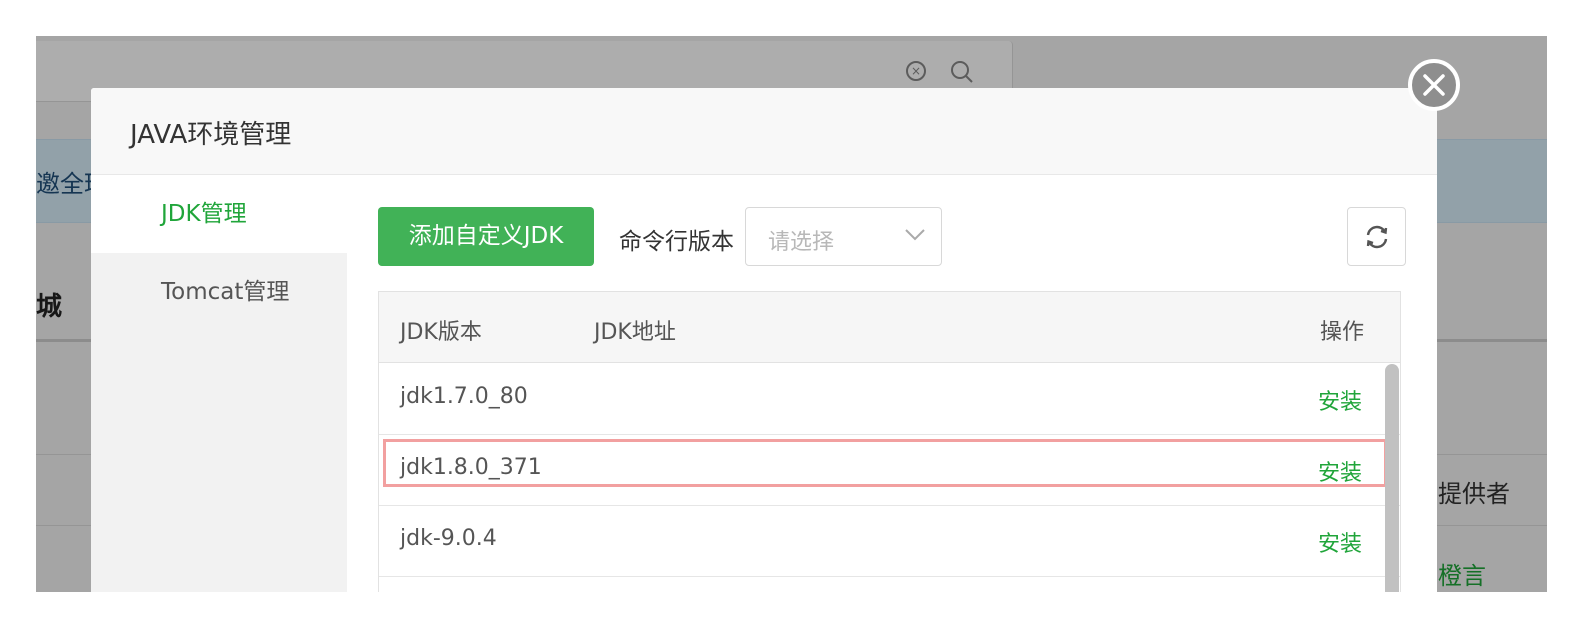  I want to click on scrollbar-thumb, so click(1392, 478).